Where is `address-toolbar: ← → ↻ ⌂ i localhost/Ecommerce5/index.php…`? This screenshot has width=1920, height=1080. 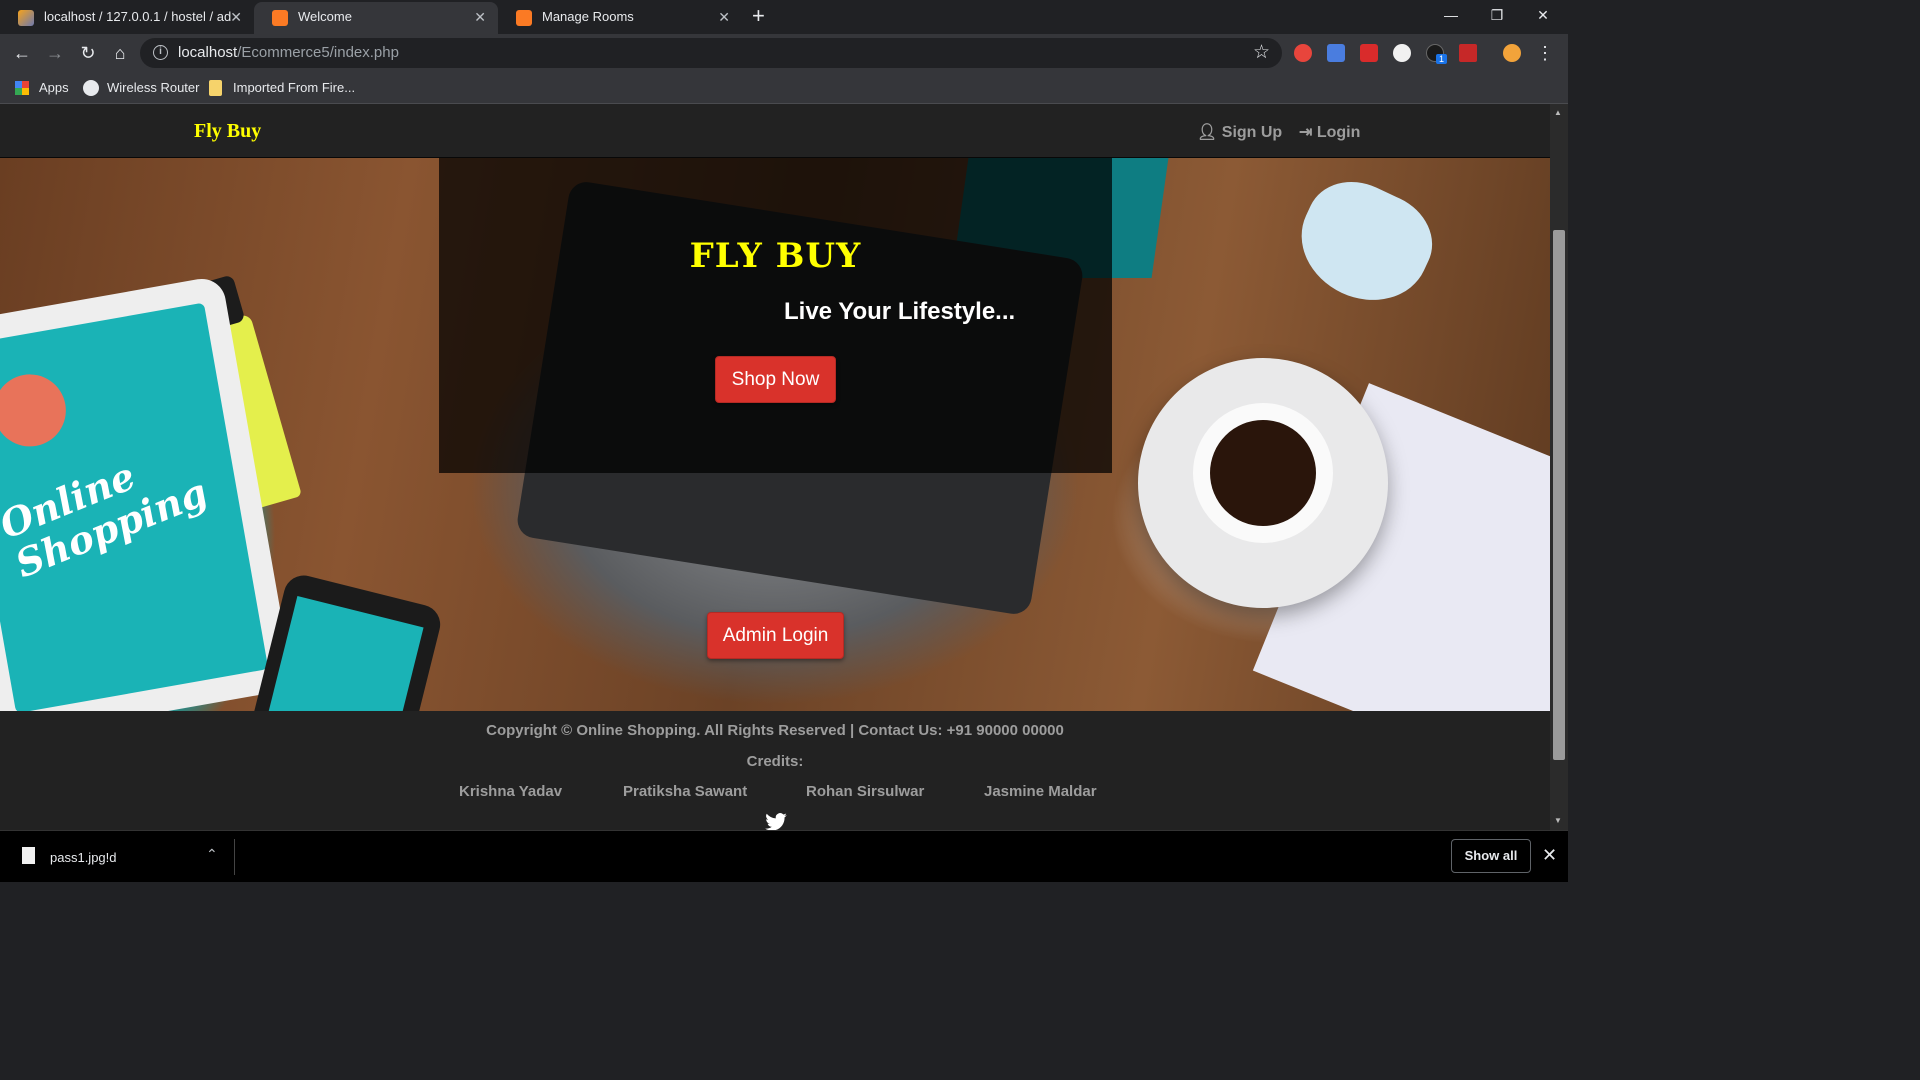 address-toolbar: ← → ↻ ⌂ i localhost/Ecommerce5/index.php… is located at coordinates (784, 53).